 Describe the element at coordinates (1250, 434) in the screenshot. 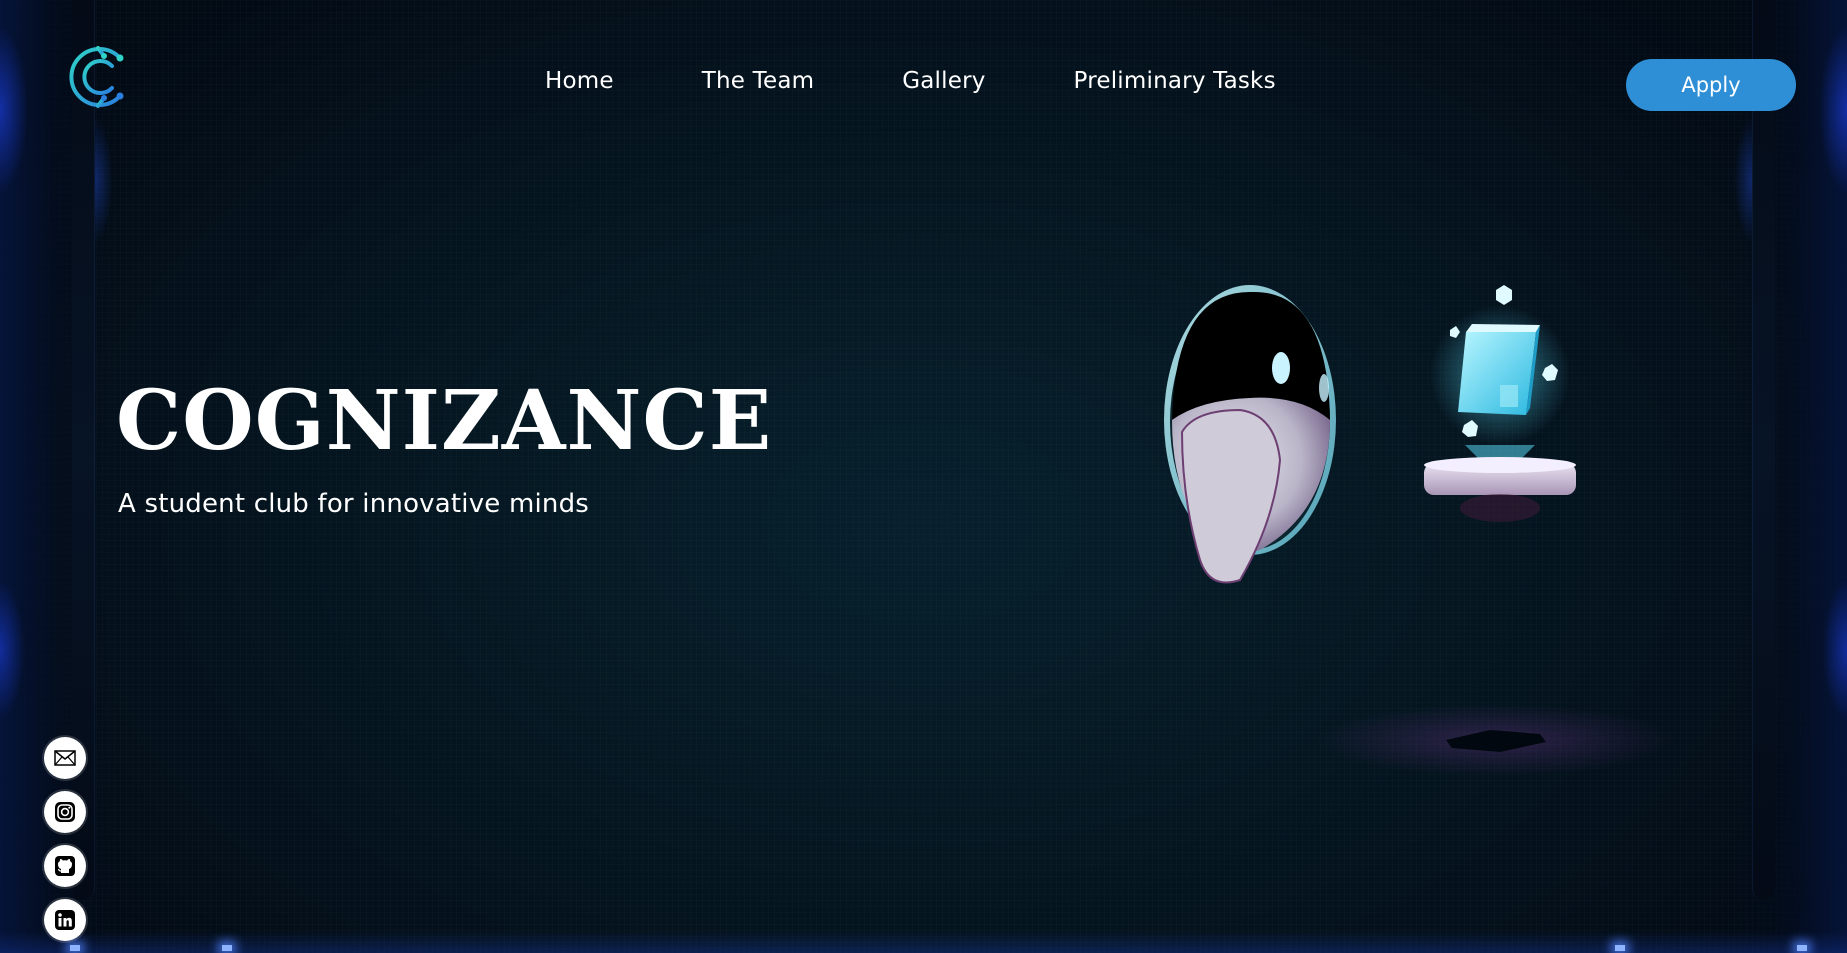

I see `robot-figure` at that location.